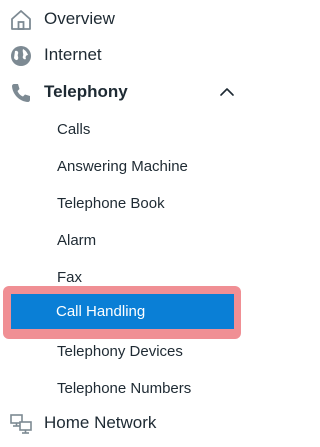 This screenshot has width=320, height=447. Describe the element at coordinates (21, 20) in the screenshot. I see `home-icon` at that location.